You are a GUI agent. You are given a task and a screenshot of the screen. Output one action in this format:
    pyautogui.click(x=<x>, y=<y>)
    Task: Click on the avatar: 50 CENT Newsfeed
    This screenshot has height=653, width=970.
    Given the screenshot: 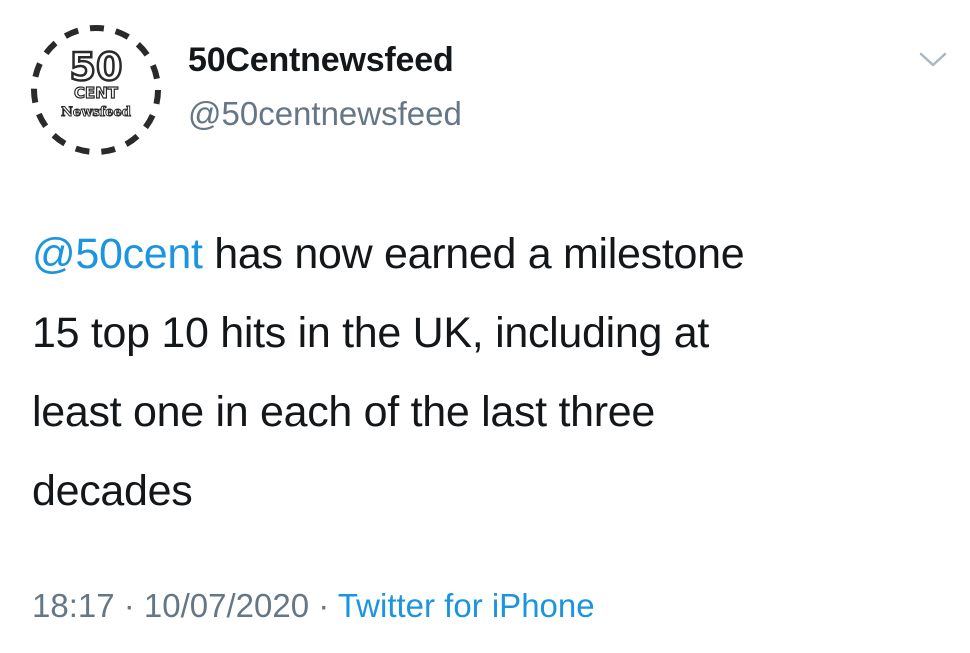 What is the action you would take?
    pyautogui.click(x=96, y=90)
    